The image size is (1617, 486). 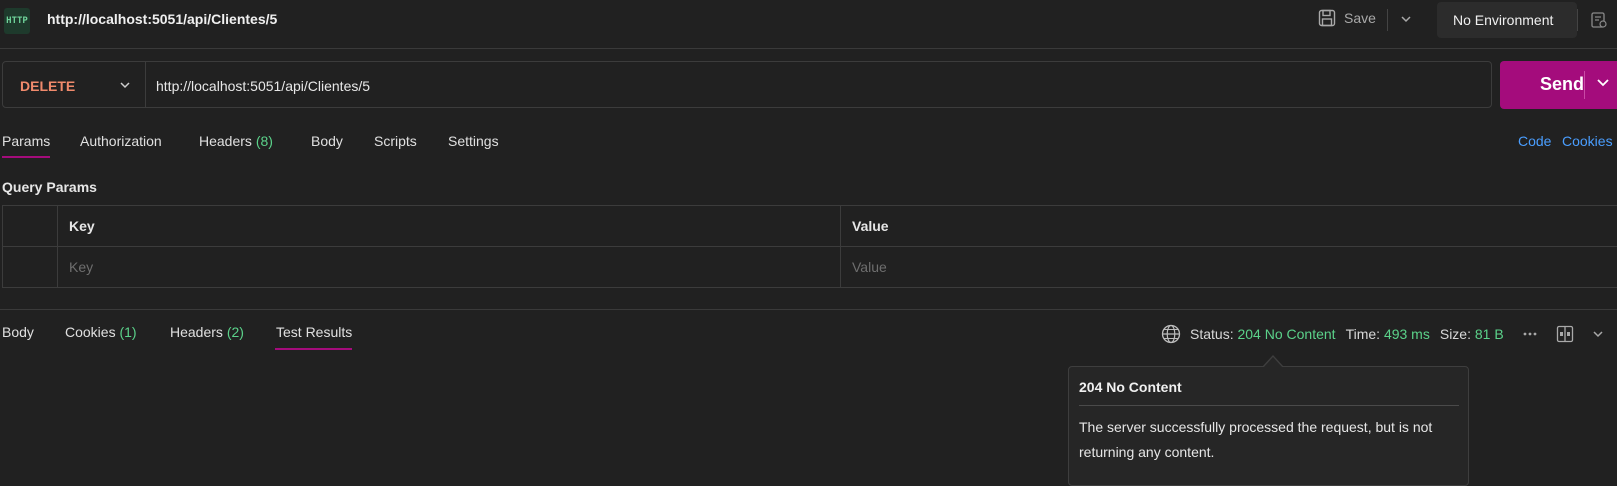 I want to click on size-value: 81 B, so click(x=1489, y=334).